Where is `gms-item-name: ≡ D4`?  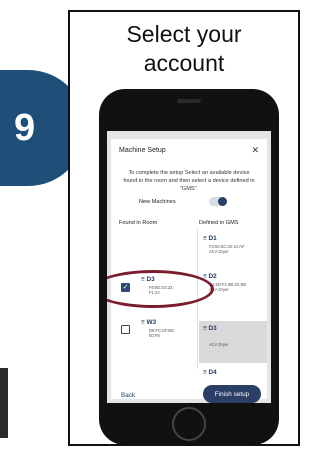
gms-item-name: ≡ D4 is located at coordinates (210, 372).